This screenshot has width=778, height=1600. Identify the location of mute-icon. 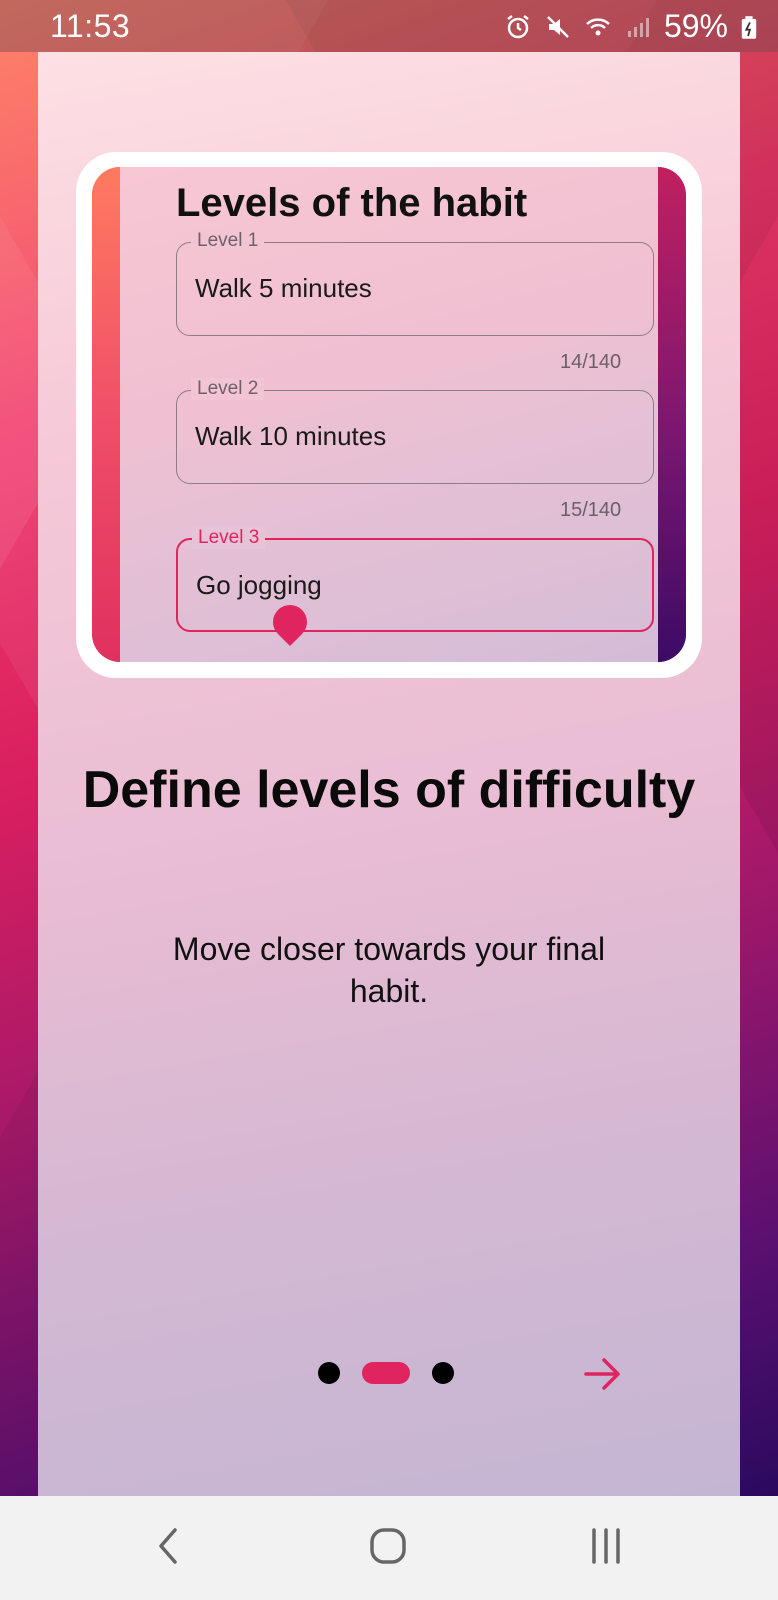
(558, 26).